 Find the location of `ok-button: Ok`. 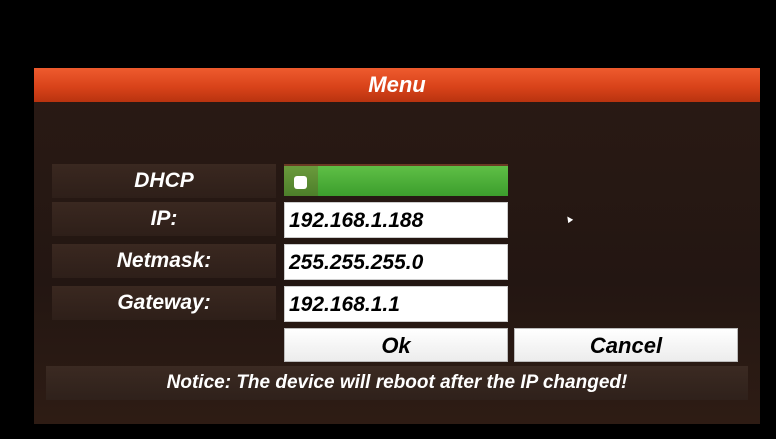

ok-button: Ok is located at coordinates (396, 345).